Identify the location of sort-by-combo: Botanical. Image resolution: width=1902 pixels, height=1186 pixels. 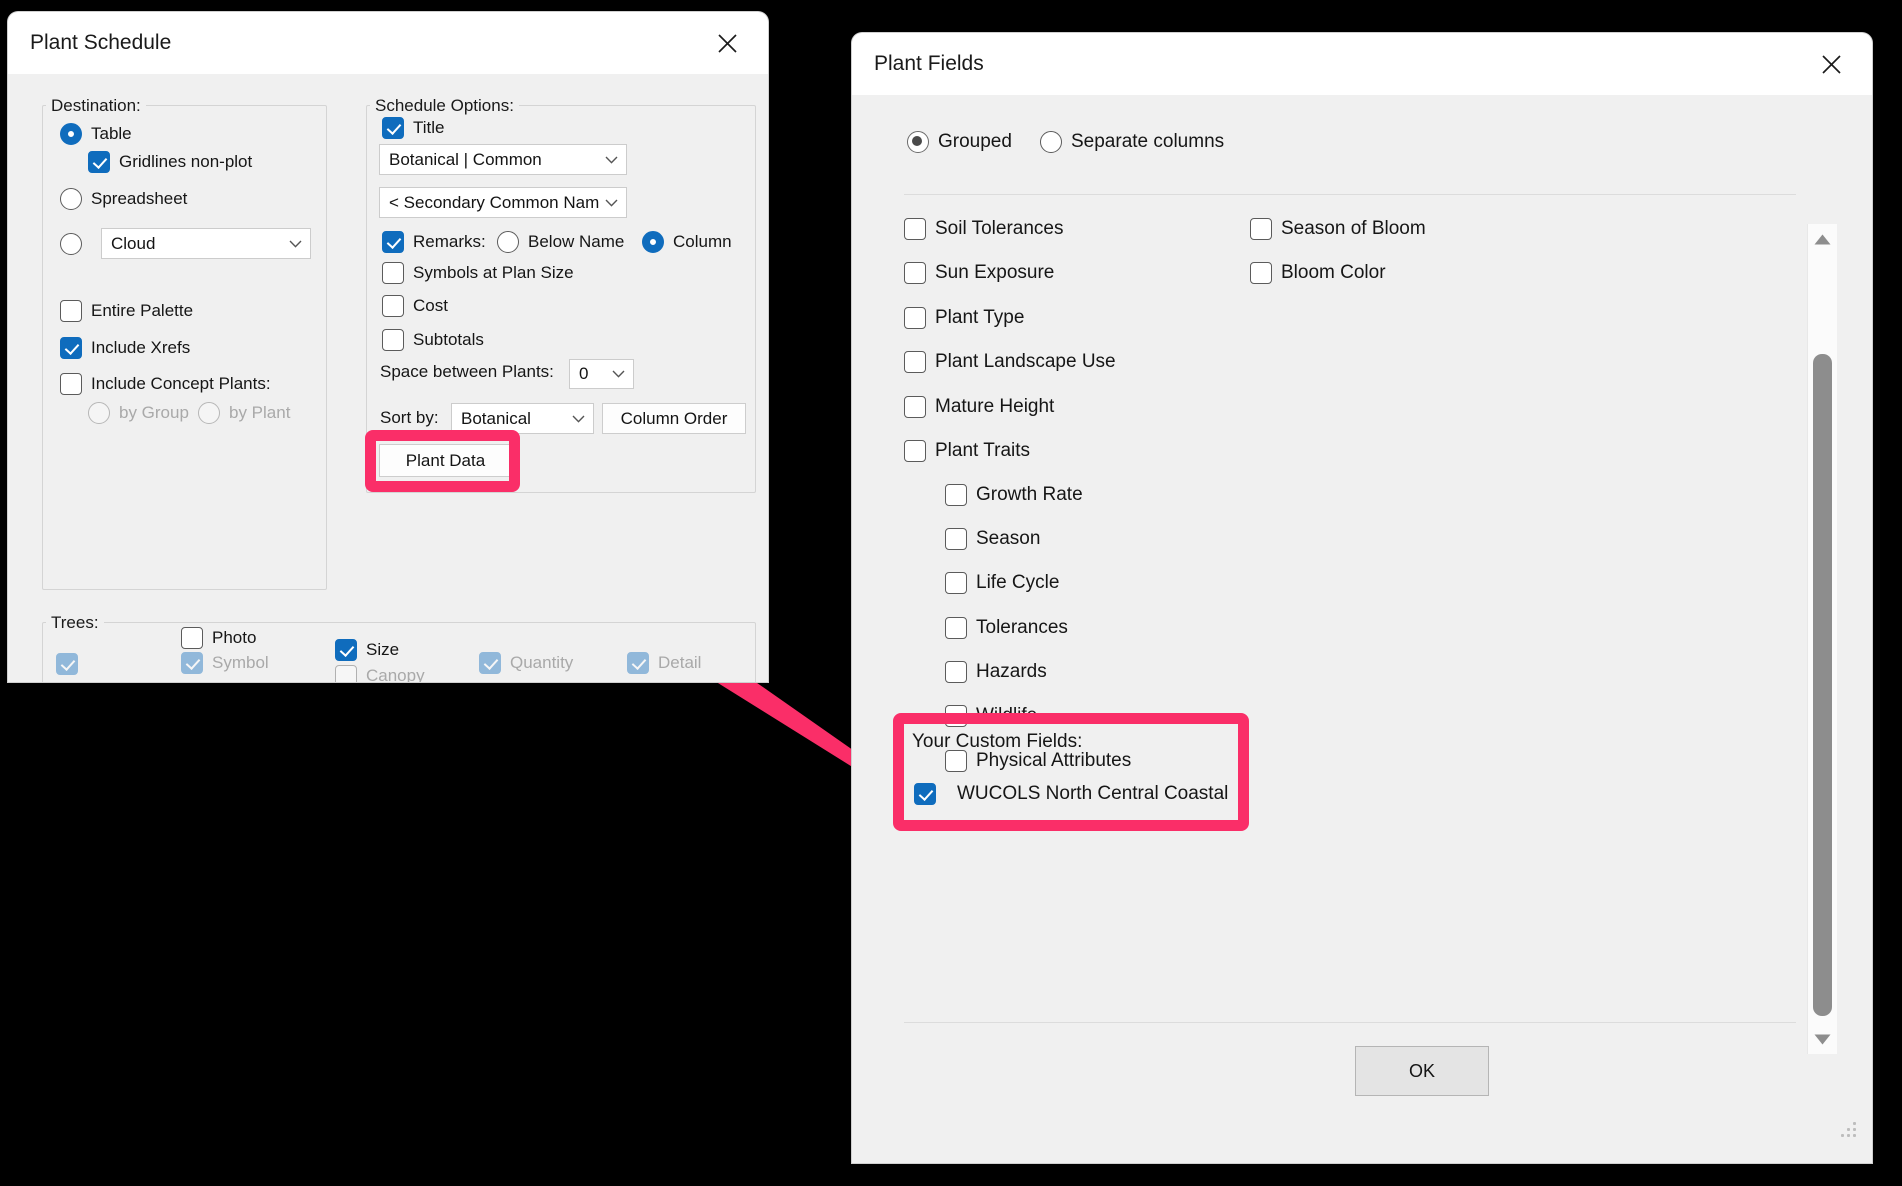
(522, 418).